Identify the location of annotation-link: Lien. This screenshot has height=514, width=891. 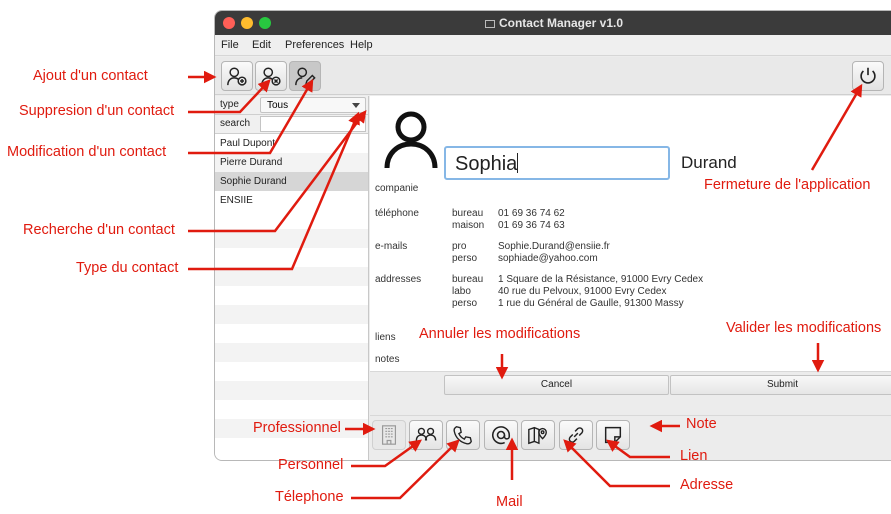
(694, 456).